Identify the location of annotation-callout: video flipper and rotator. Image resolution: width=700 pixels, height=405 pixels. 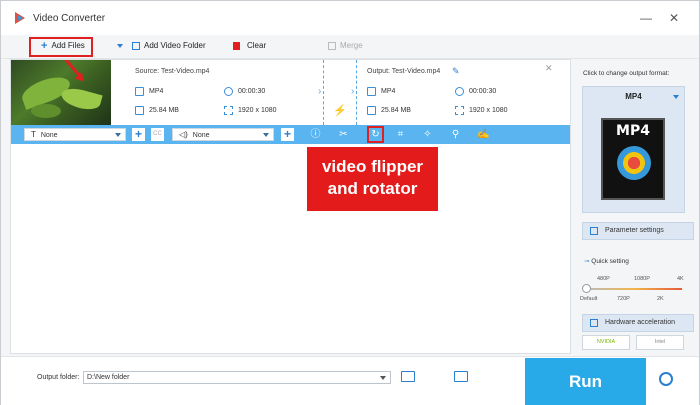
(372, 179).